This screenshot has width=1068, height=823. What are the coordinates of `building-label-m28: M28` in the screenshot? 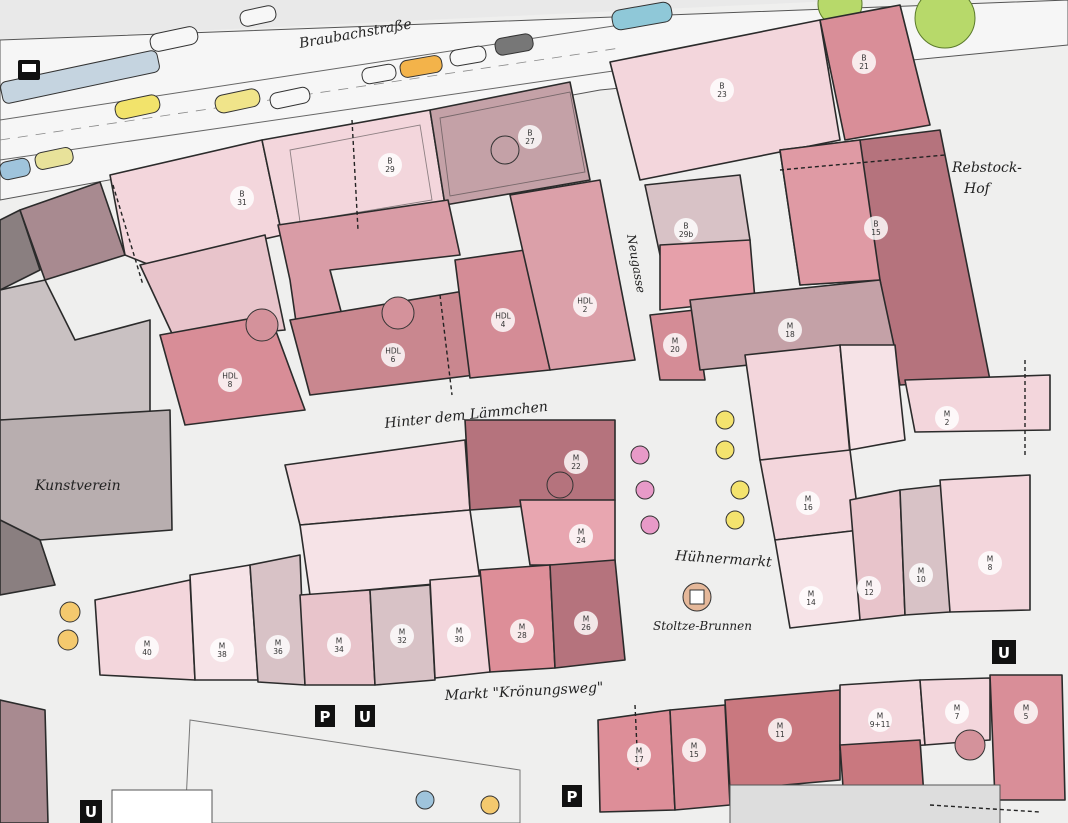 It's located at (522, 631).